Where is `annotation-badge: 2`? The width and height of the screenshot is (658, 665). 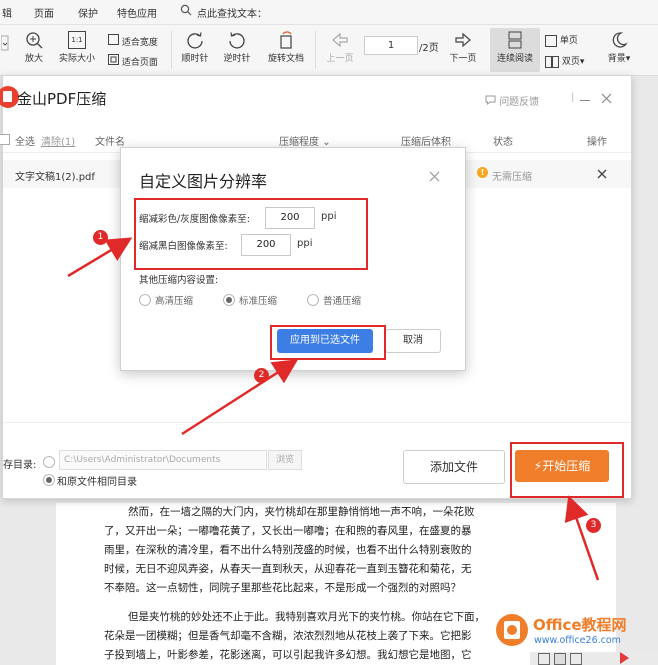
annotation-badge: 2 is located at coordinates (261, 375).